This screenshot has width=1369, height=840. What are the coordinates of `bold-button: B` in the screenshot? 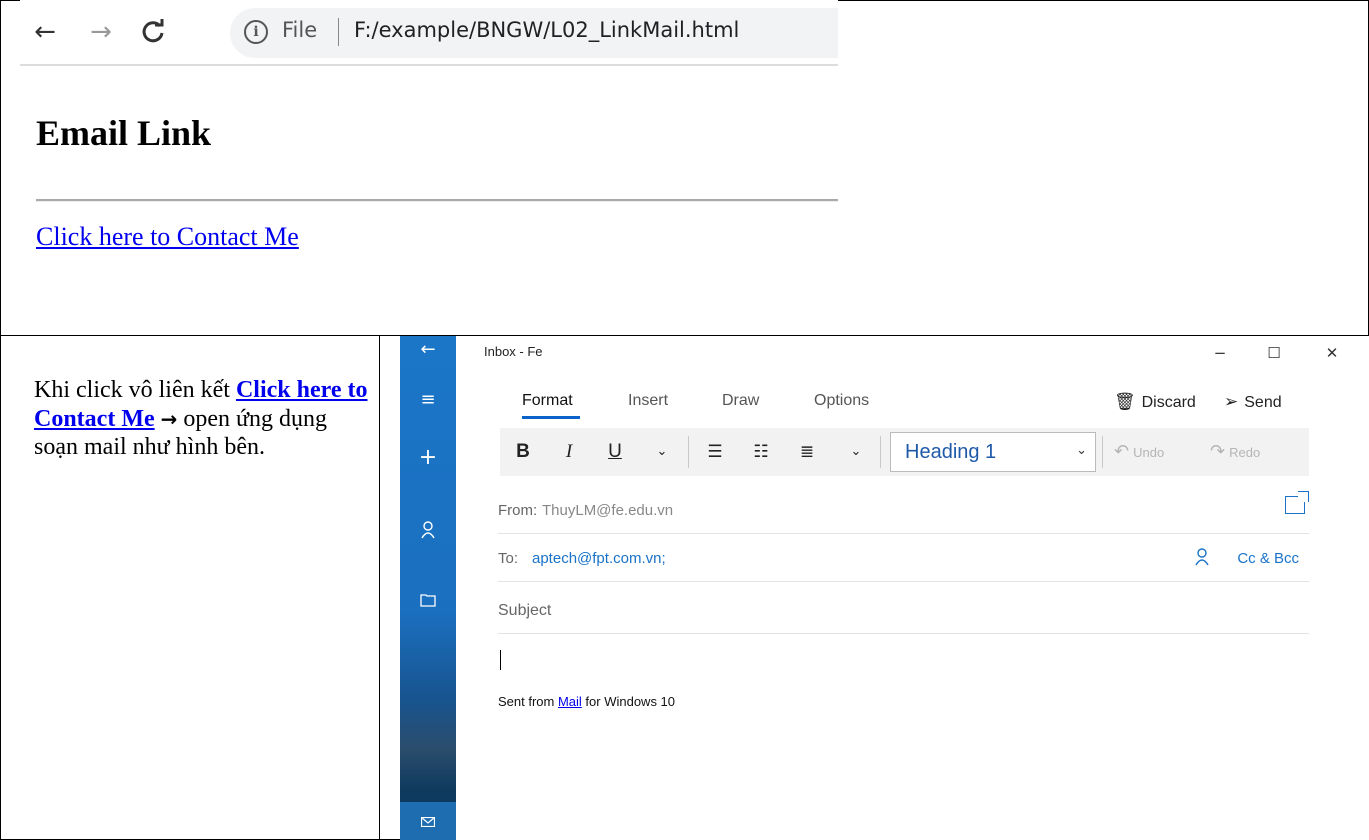 It's located at (523, 452).